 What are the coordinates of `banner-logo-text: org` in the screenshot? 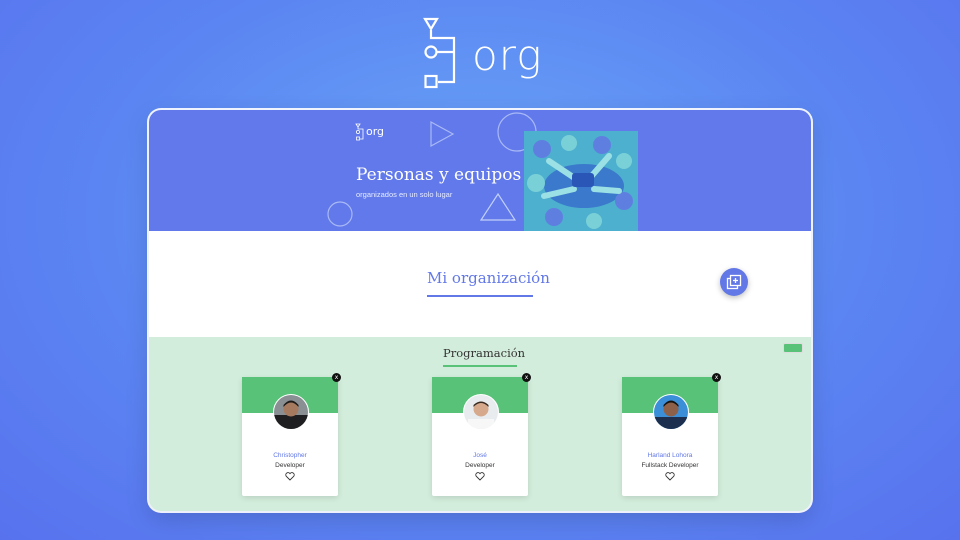 It's located at (375, 131).